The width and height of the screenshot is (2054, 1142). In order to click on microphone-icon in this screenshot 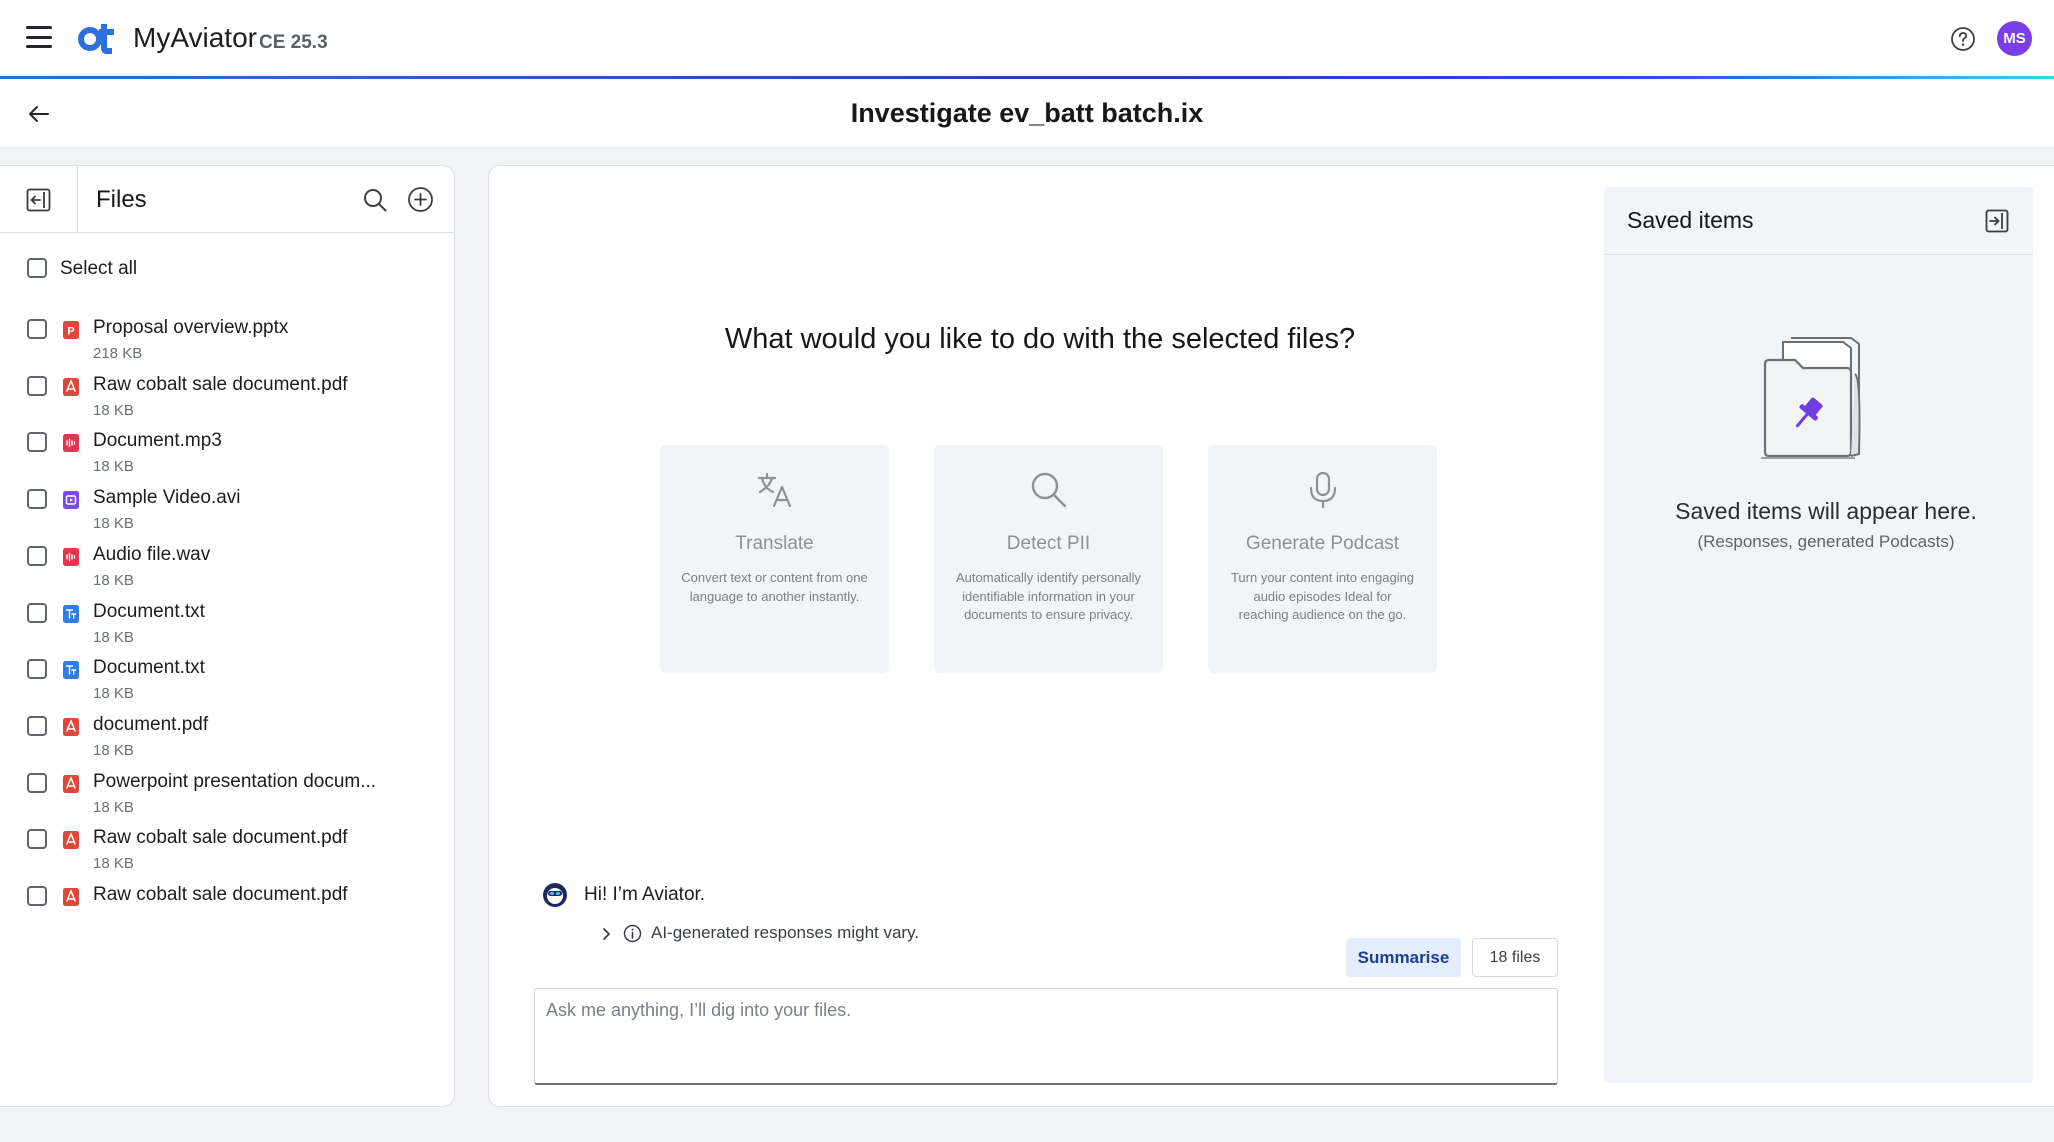, I will do `click(1323, 490)`.